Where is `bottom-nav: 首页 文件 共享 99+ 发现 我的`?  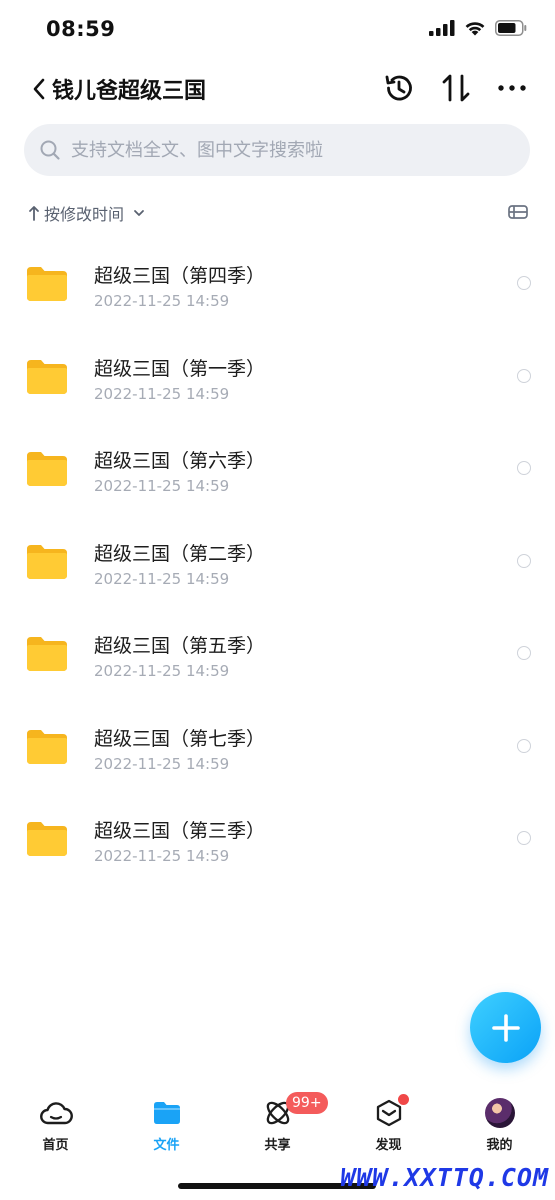
bottom-nav: 首页 文件 共享 99+ 发现 我的 is located at coordinates (277, 1127).